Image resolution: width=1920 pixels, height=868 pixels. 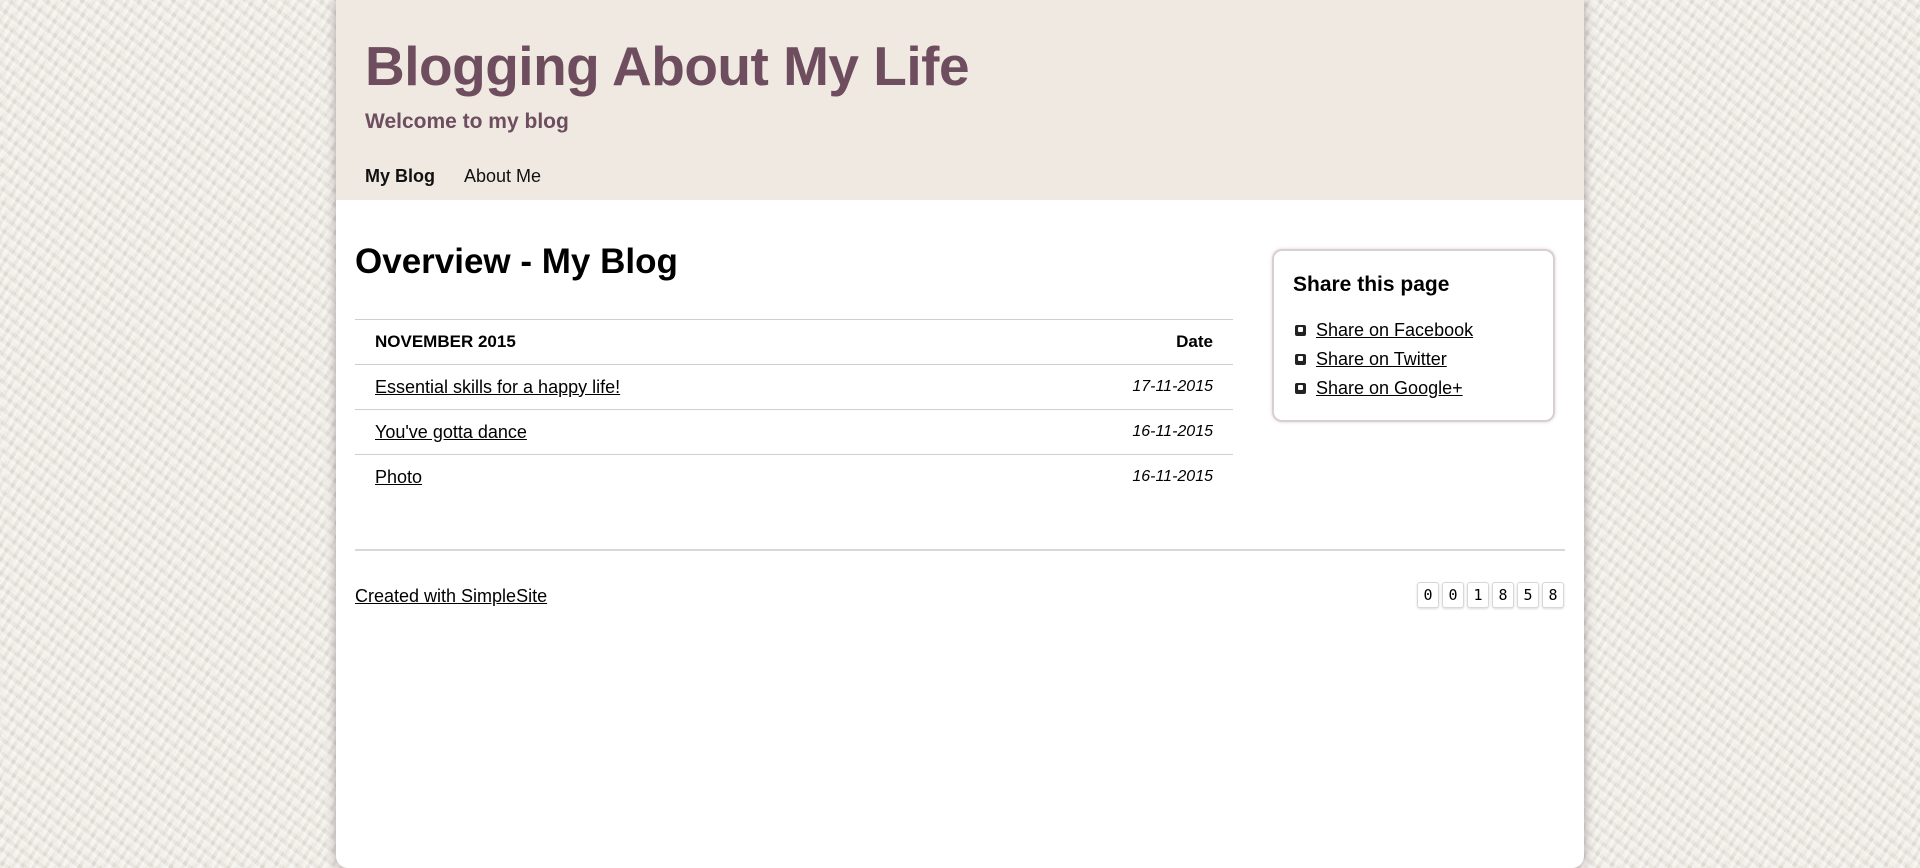 What do you see at coordinates (794, 477) in the screenshot?
I see `table-row: Photo 16-11-2015` at bounding box center [794, 477].